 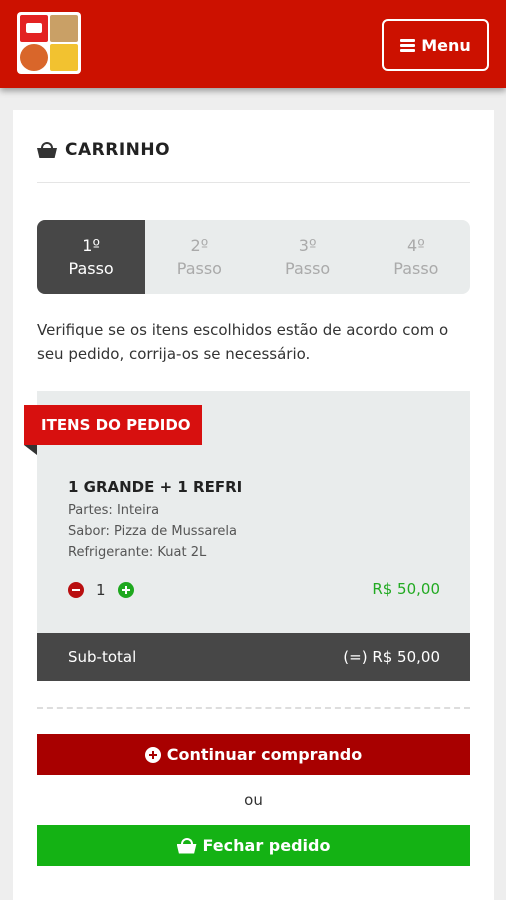 I want to click on step-2: 2º Passo, so click(x=199, y=257).